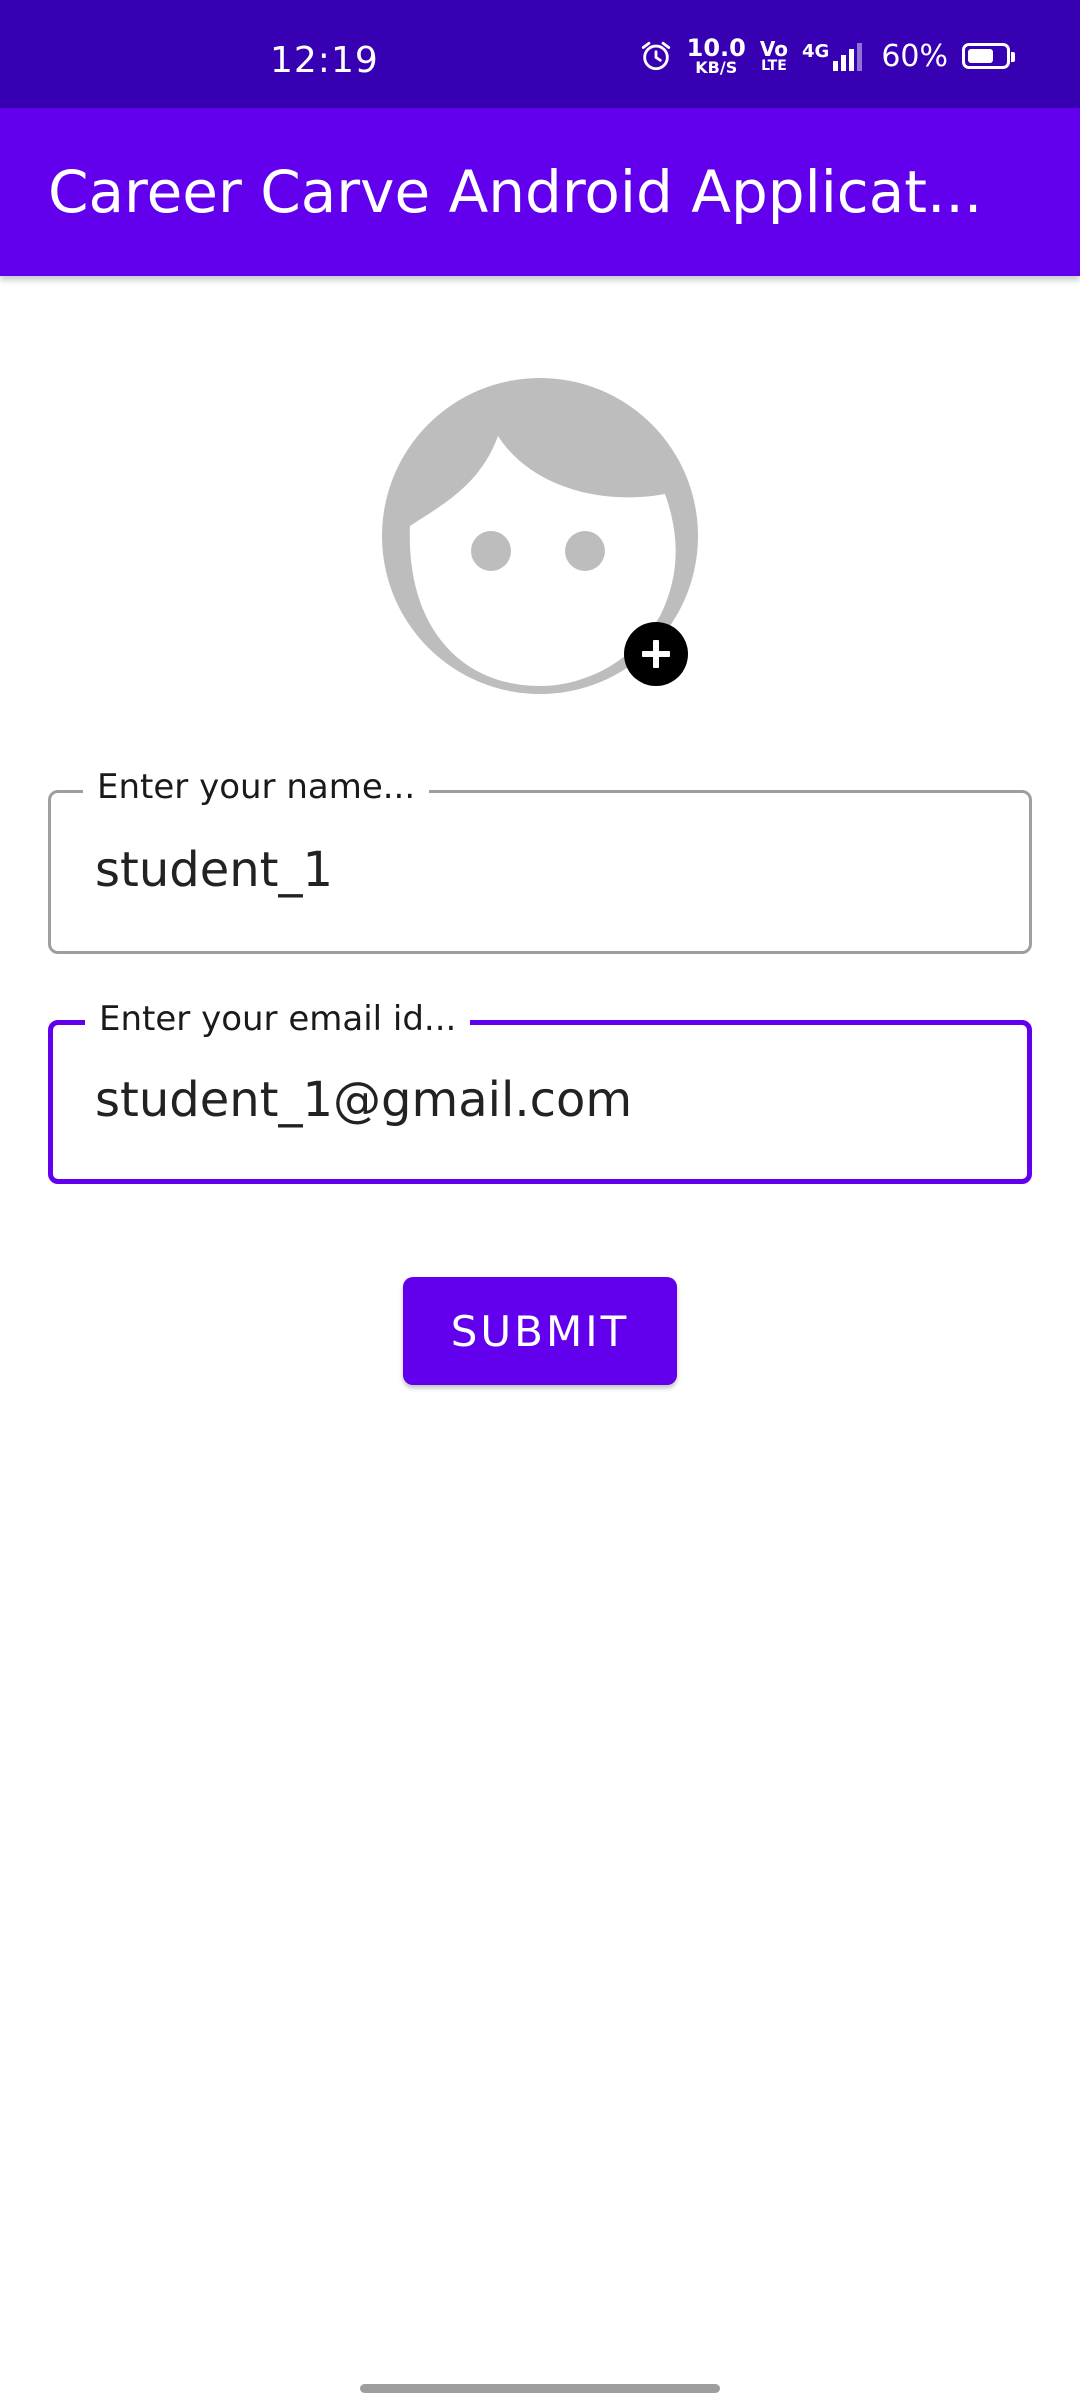 The image size is (1080, 2400). Describe the element at coordinates (656, 56) in the screenshot. I see `alarm-icon` at that location.